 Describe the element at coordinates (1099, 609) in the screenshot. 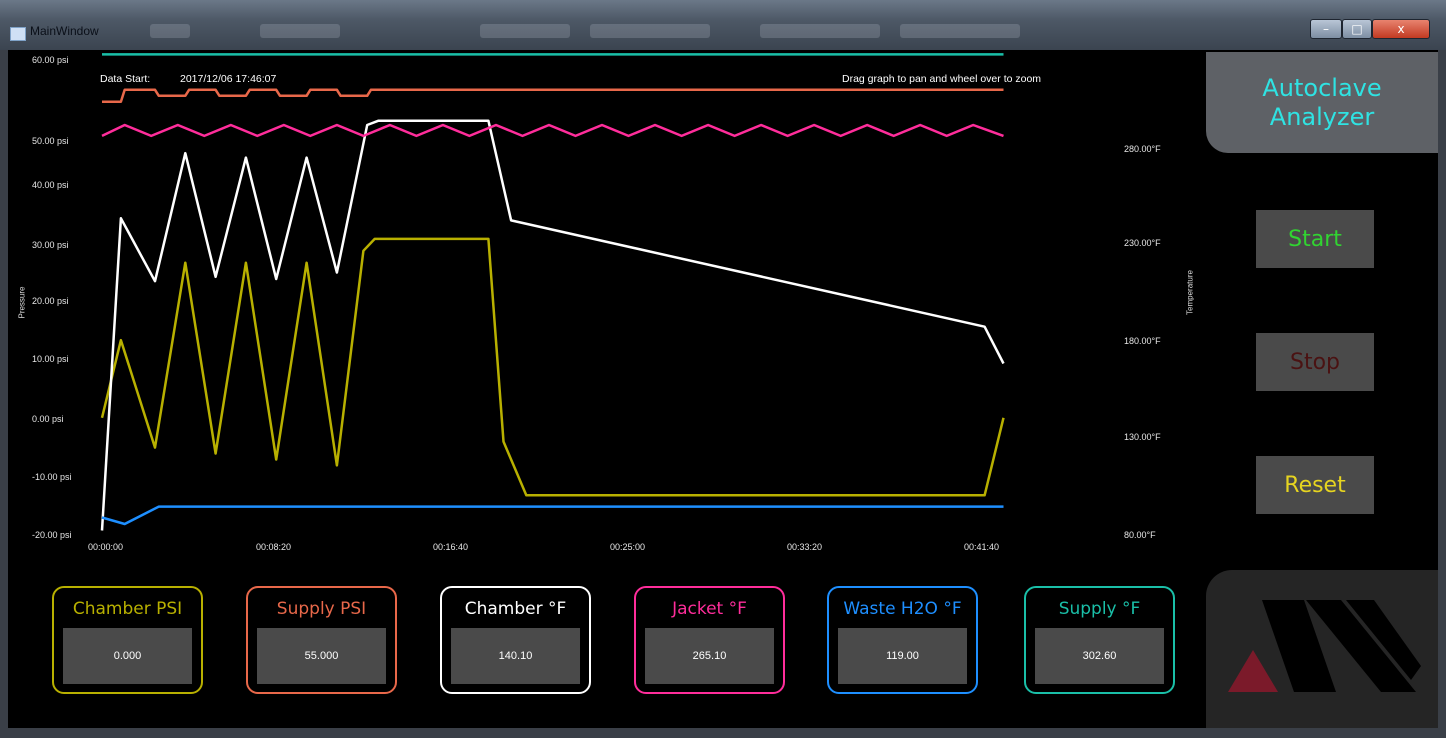

I see `readout-label: Supply °F` at that location.